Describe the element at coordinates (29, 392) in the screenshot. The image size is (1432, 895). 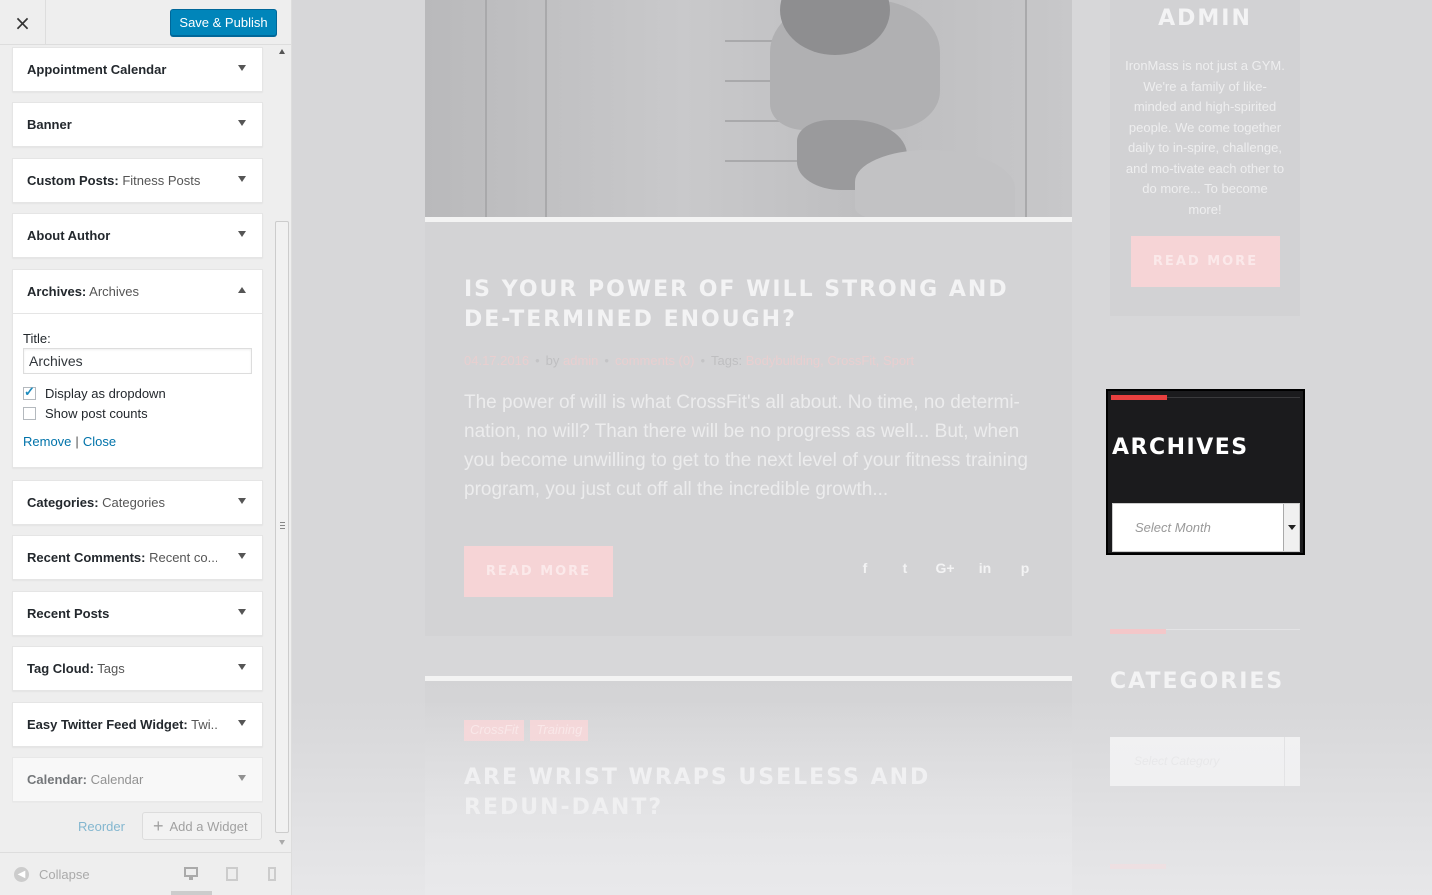
I see `display-dropdown-checkbox` at that location.